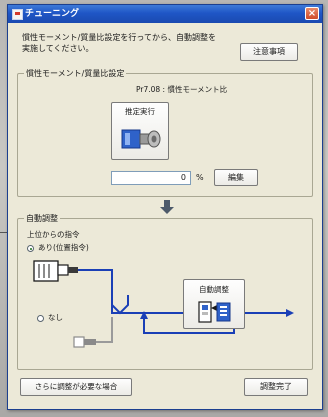 The image size is (328, 417). Describe the element at coordinates (42, 218) in the screenshot. I see `auto-tune-group-title: 自動調整` at that location.